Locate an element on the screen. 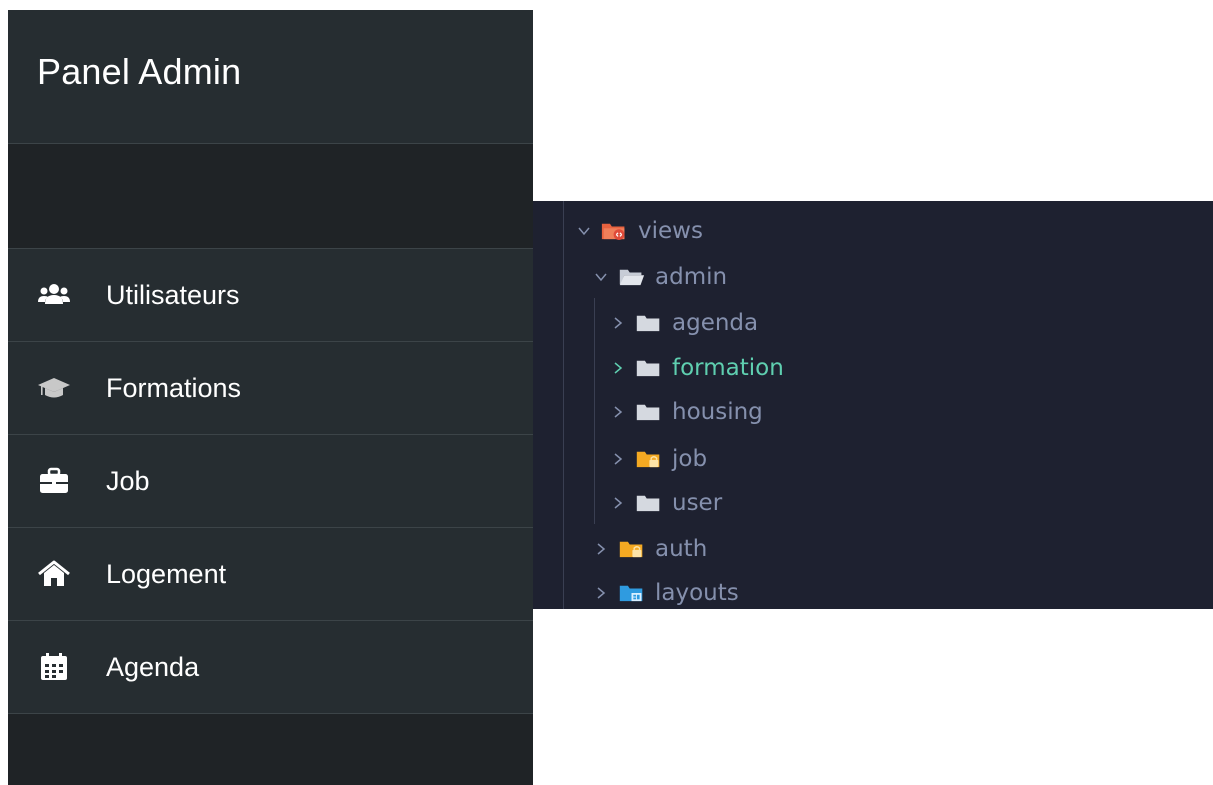  sidebar-item-utilisateurs: Utilisateurs is located at coordinates (270, 295).